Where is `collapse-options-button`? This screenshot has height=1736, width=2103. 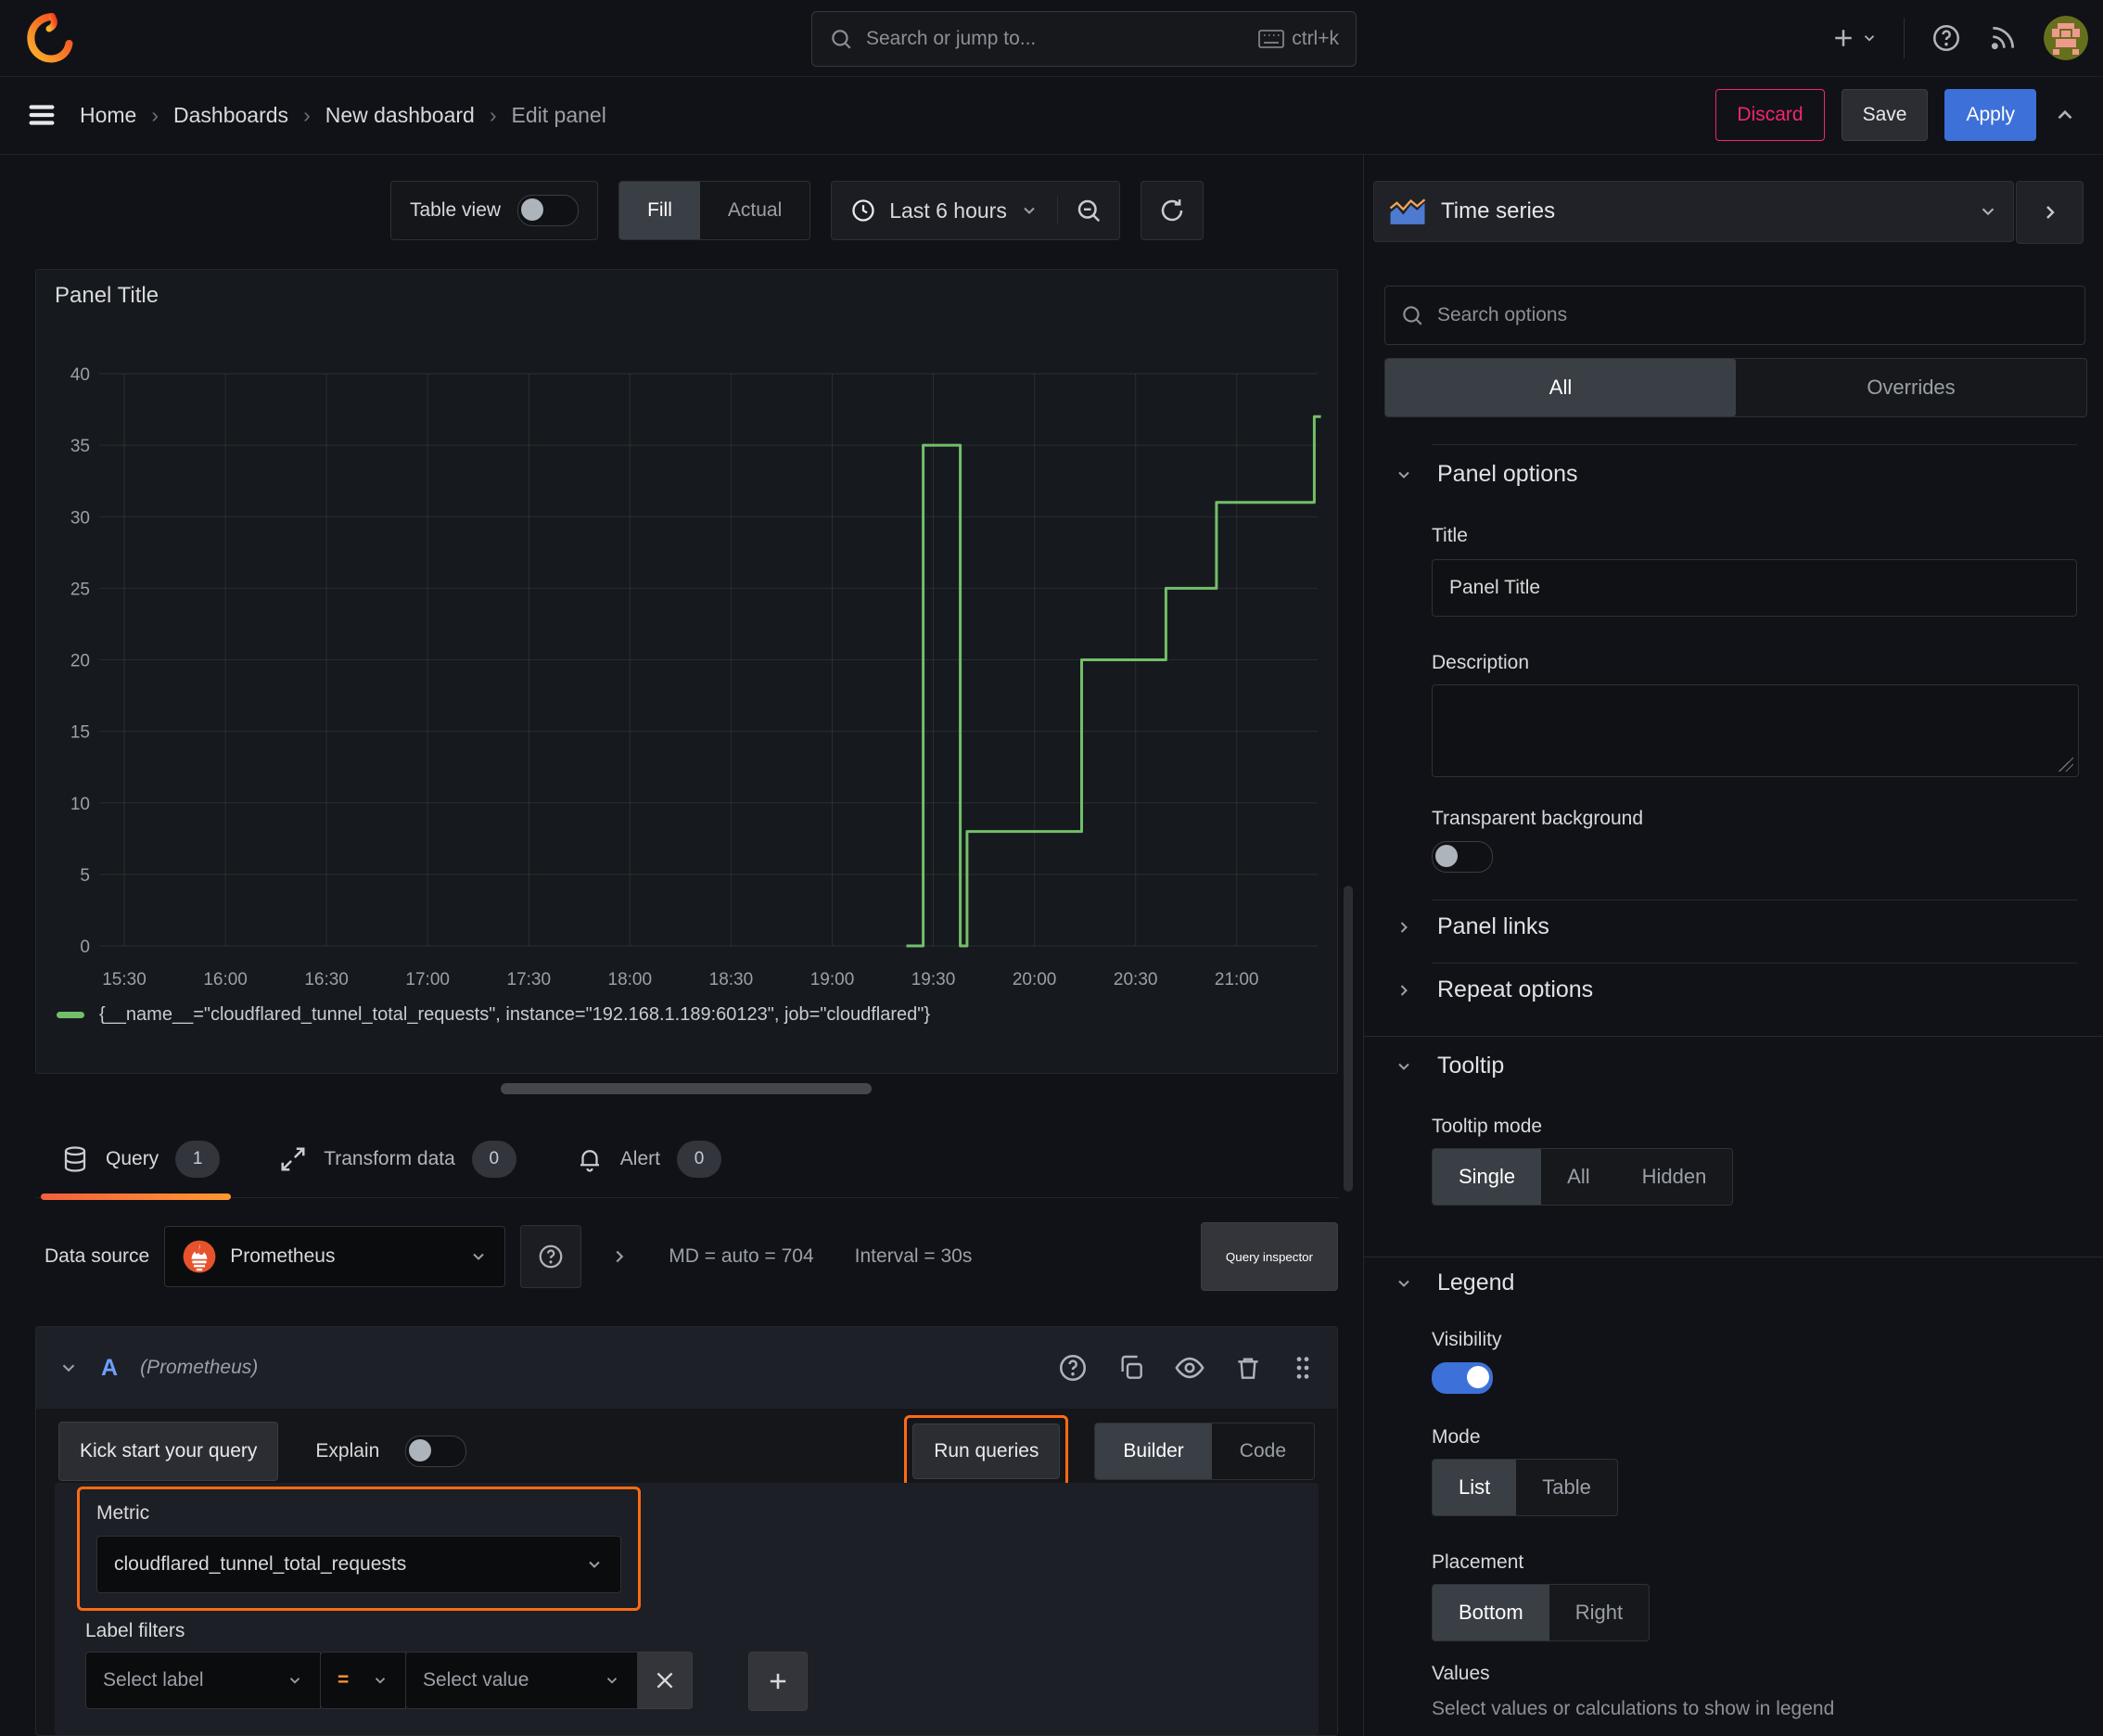
collapse-options-button is located at coordinates (2050, 212).